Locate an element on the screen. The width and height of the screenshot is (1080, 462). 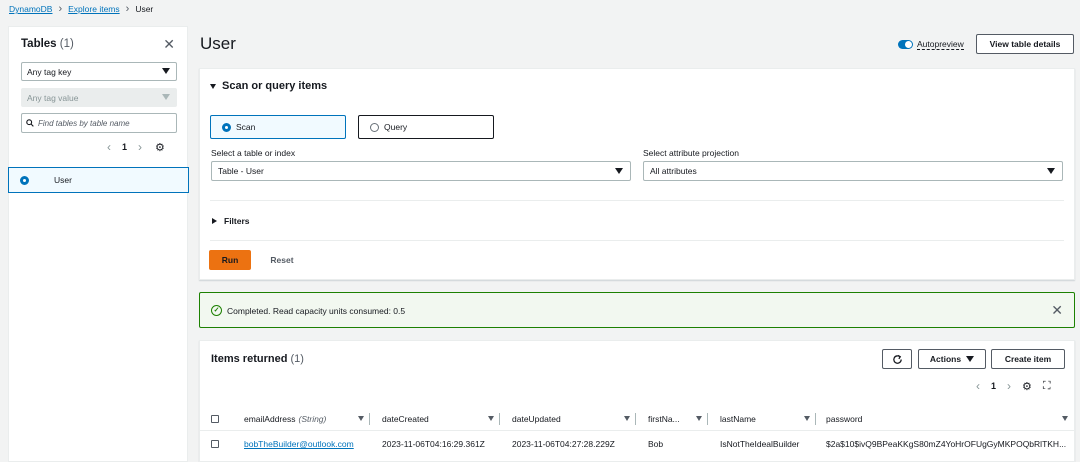
search-icon is located at coordinates (30, 123).